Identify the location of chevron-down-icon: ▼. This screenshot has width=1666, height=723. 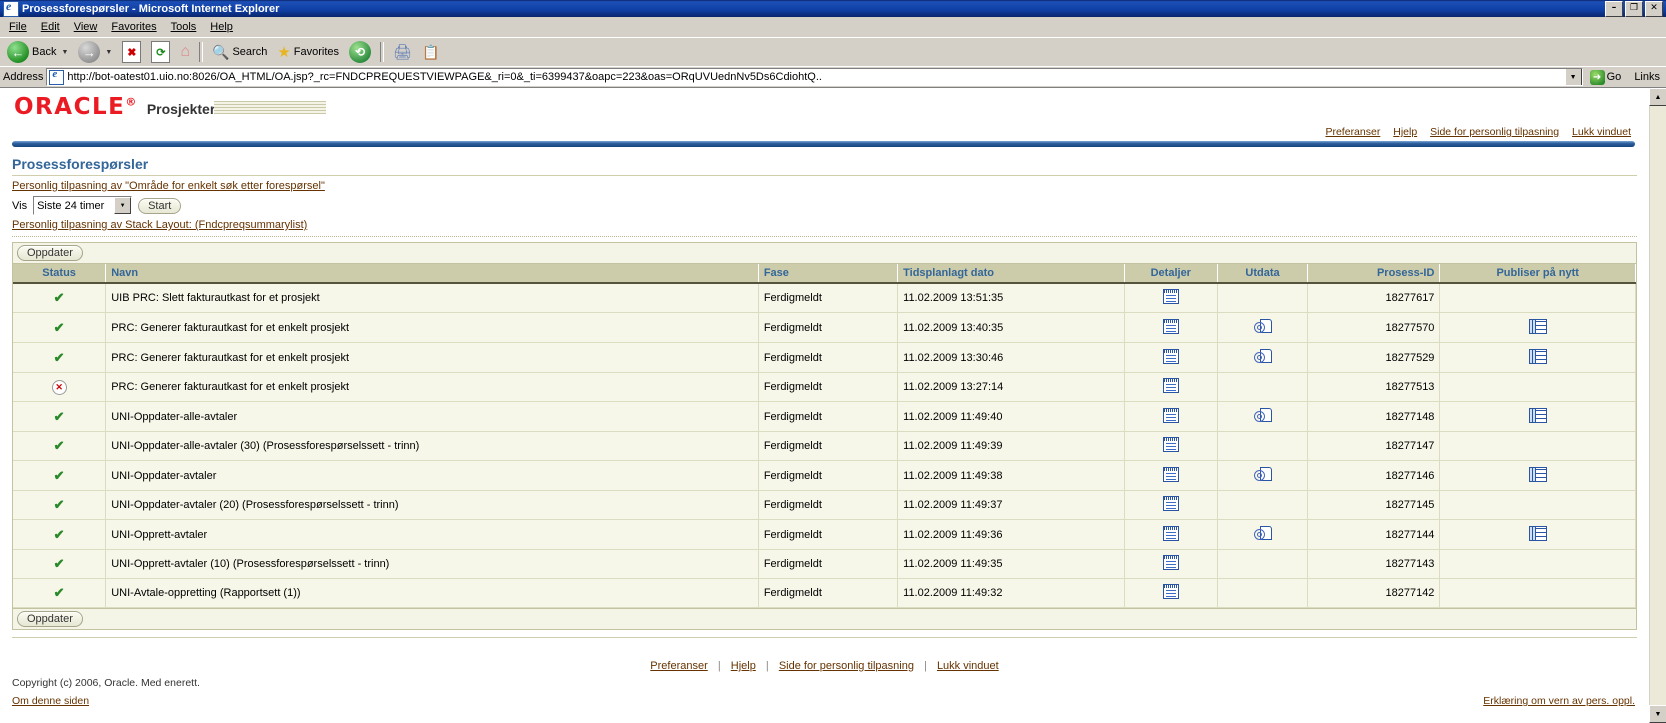
(123, 205).